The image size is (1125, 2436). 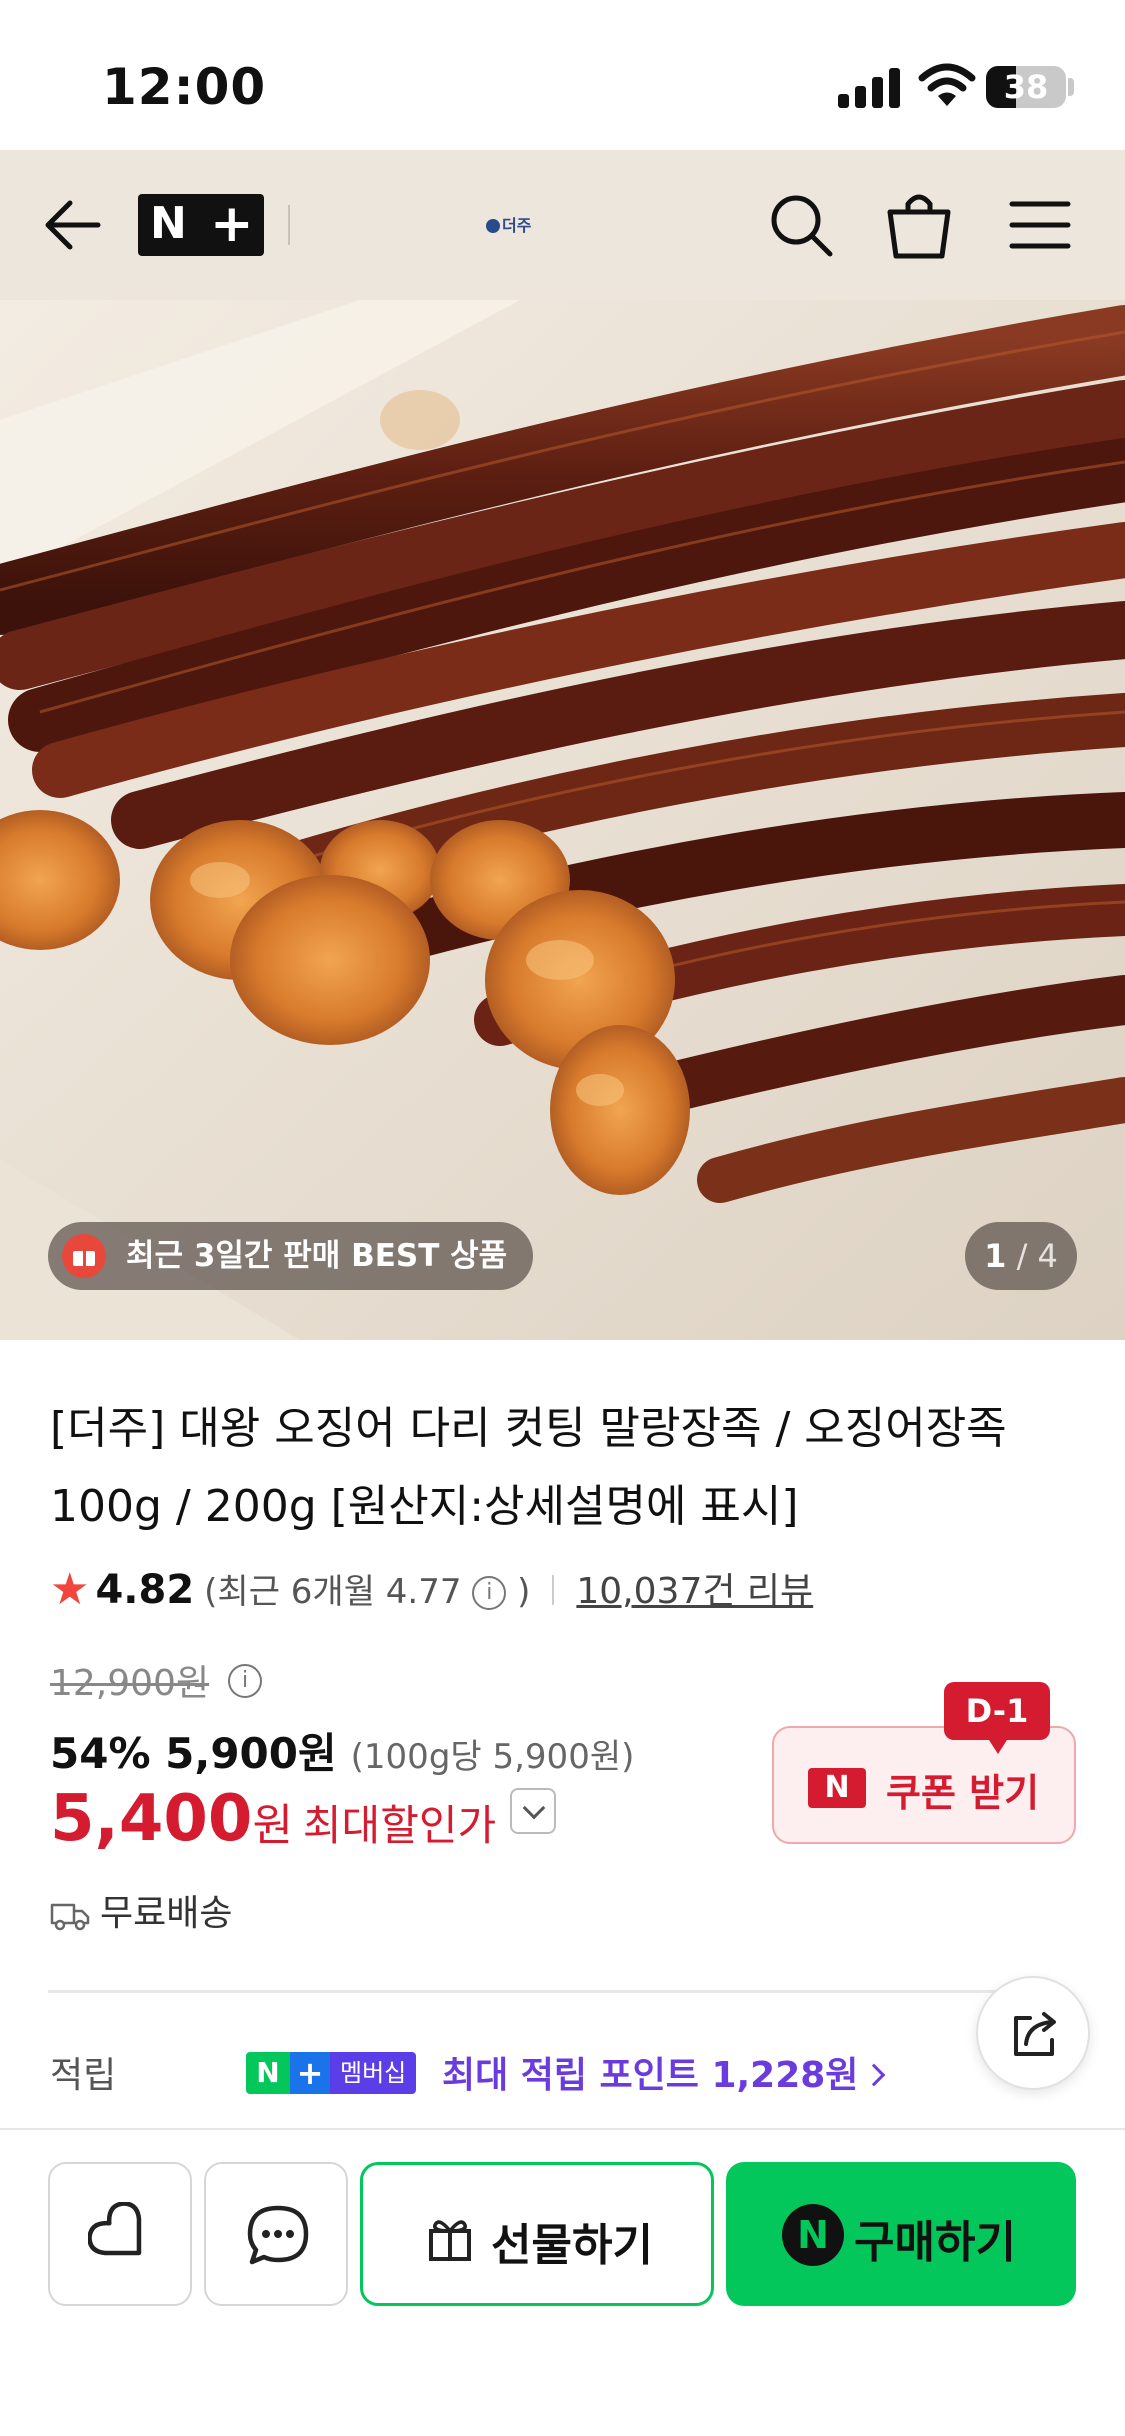 What do you see at coordinates (1071, 87) in the screenshot?
I see `battery-tip` at bounding box center [1071, 87].